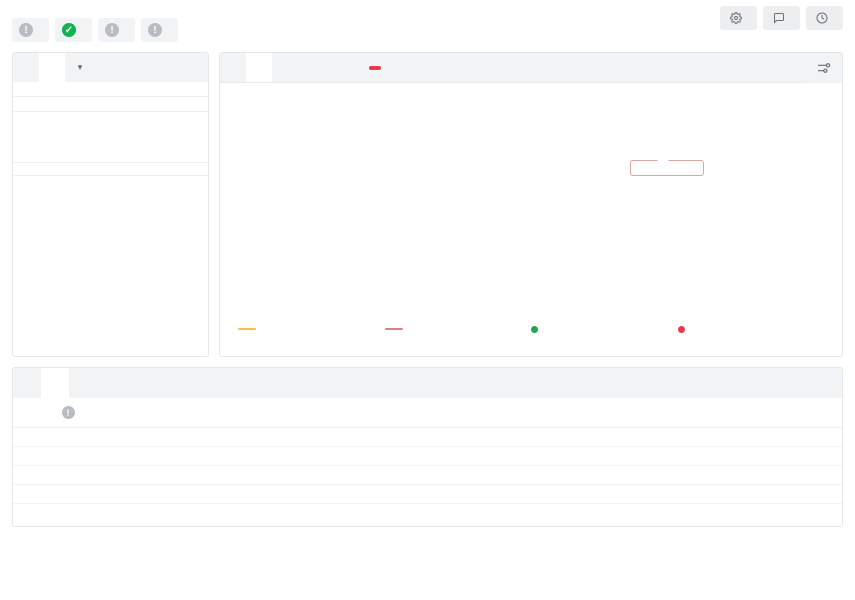 Image resolution: width=855 pixels, height=600 pixels. What do you see at coordinates (55, 383) in the screenshot?
I see `tab-periods` at bounding box center [55, 383].